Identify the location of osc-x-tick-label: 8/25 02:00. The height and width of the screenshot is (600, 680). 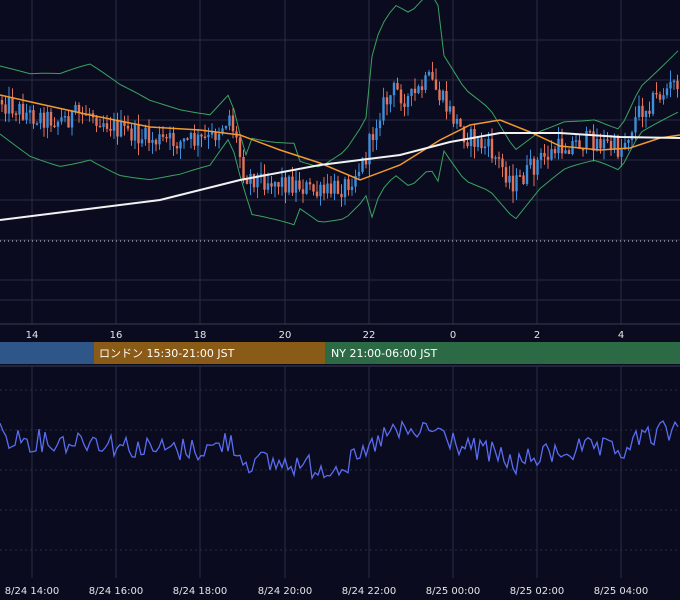
(537, 591).